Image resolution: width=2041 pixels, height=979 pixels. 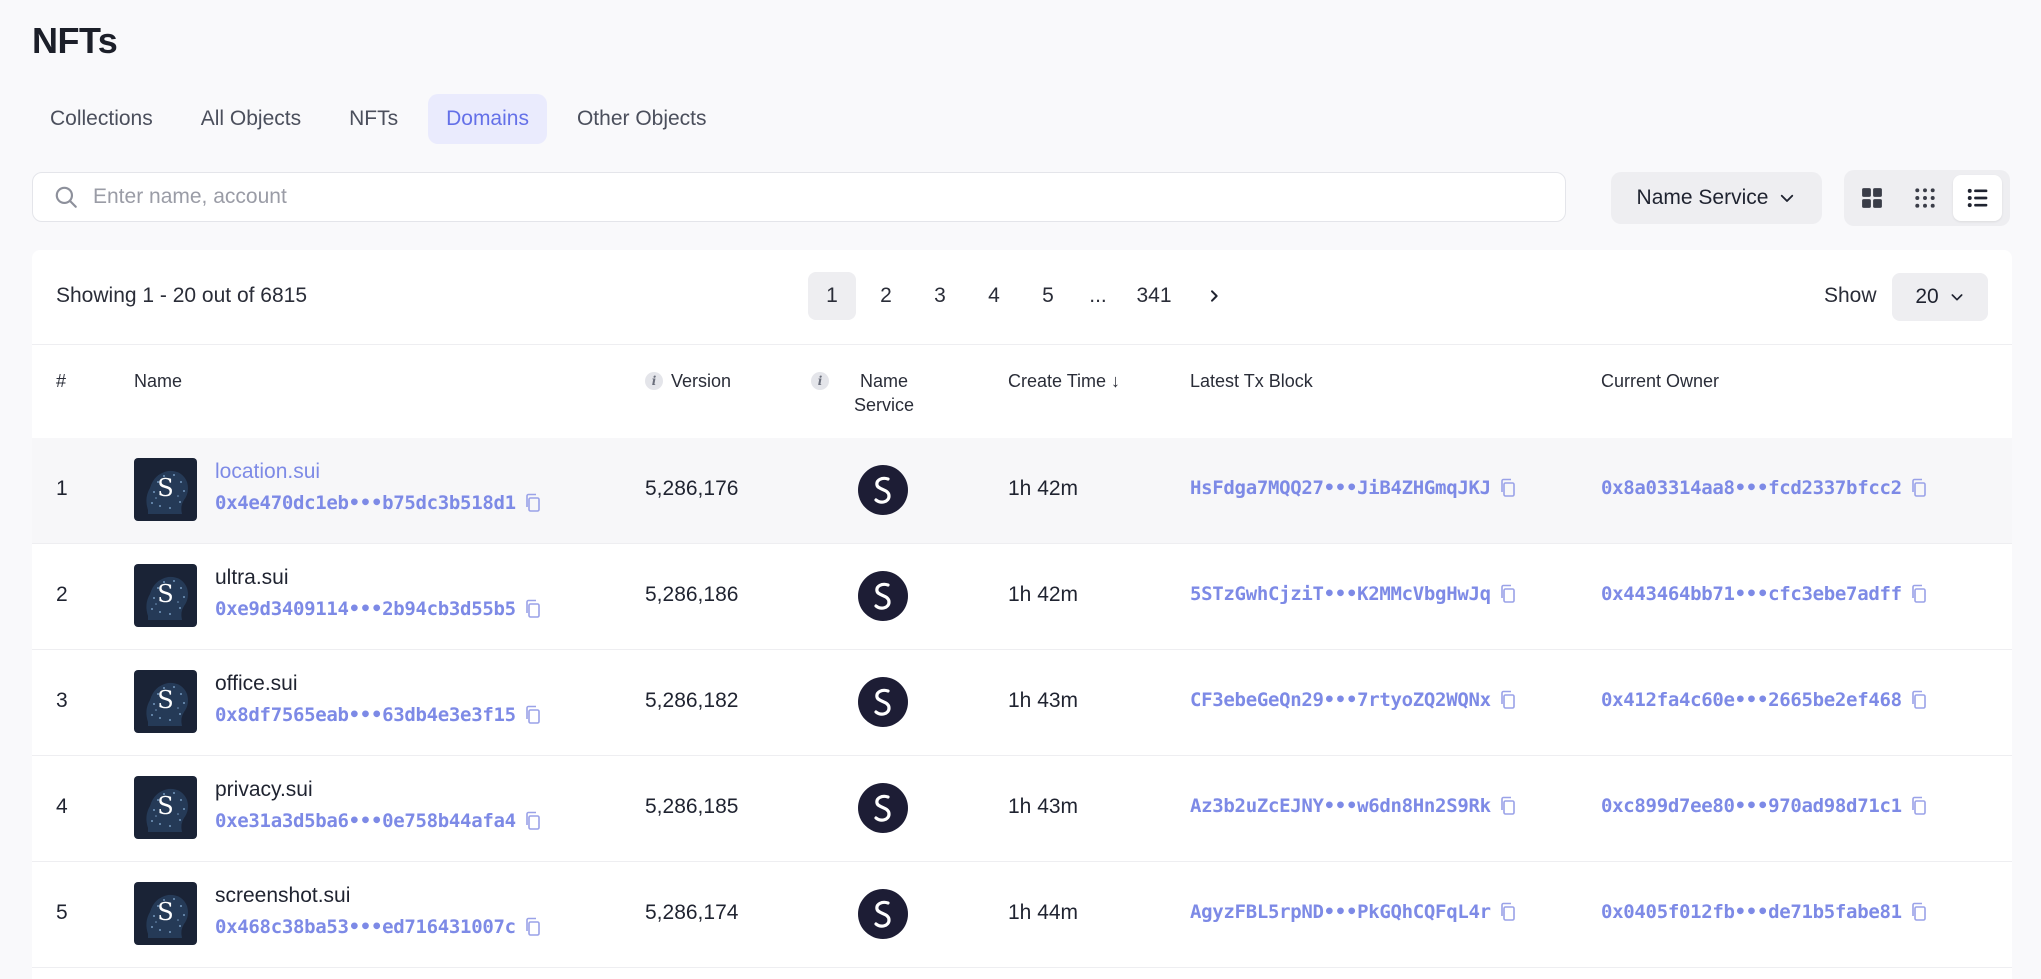 What do you see at coordinates (692, 912) in the screenshot?
I see `version-value: 5,286,174` at bounding box center [692, 912].